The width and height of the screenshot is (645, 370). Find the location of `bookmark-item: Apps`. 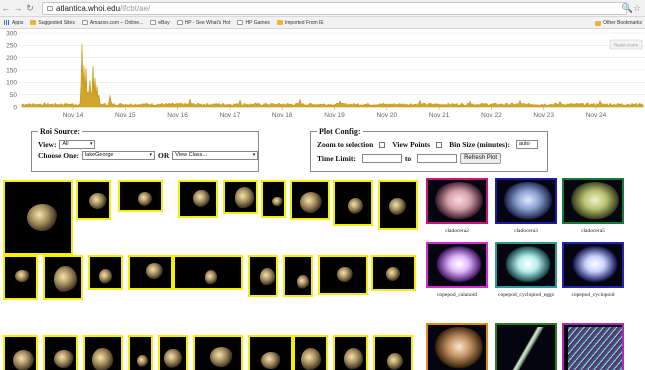

bookmark-item: Apps is located at coordinates (13, 23).